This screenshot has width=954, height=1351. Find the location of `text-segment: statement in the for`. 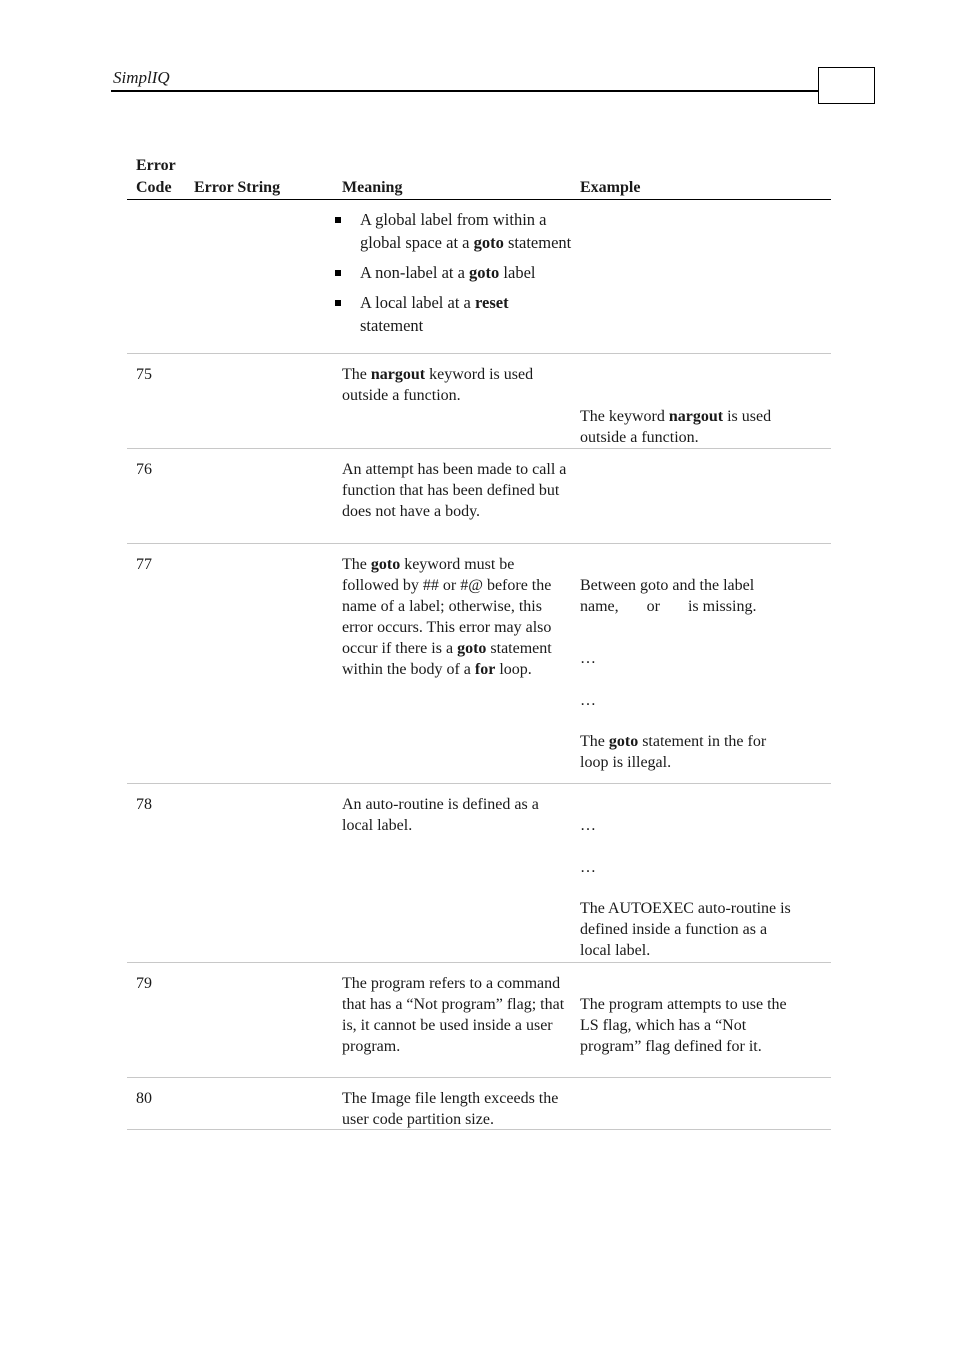

text-segment: statement in the for is located at coordinates (702, 741).